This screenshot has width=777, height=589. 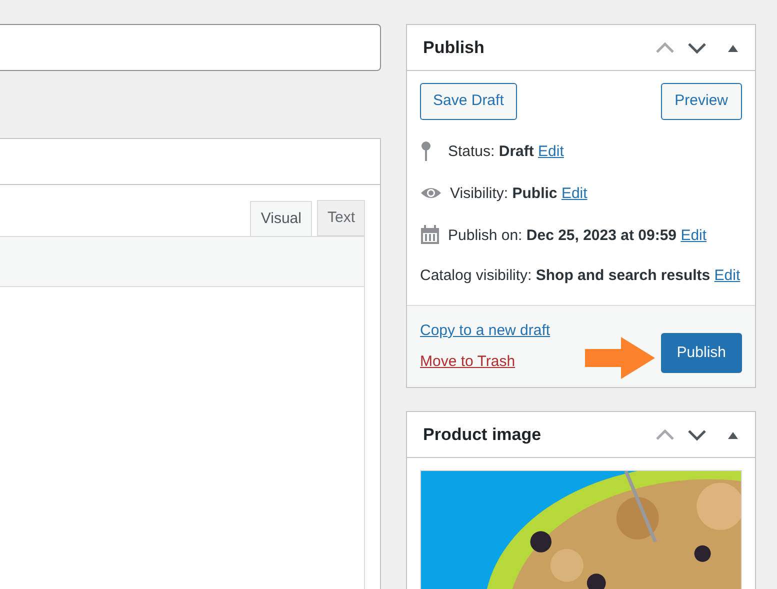 What do you see at coordinates (519, 194) in the screenshot?
I see `meta-text: Visibility: Public Edit` at bounding box center [519, 194].